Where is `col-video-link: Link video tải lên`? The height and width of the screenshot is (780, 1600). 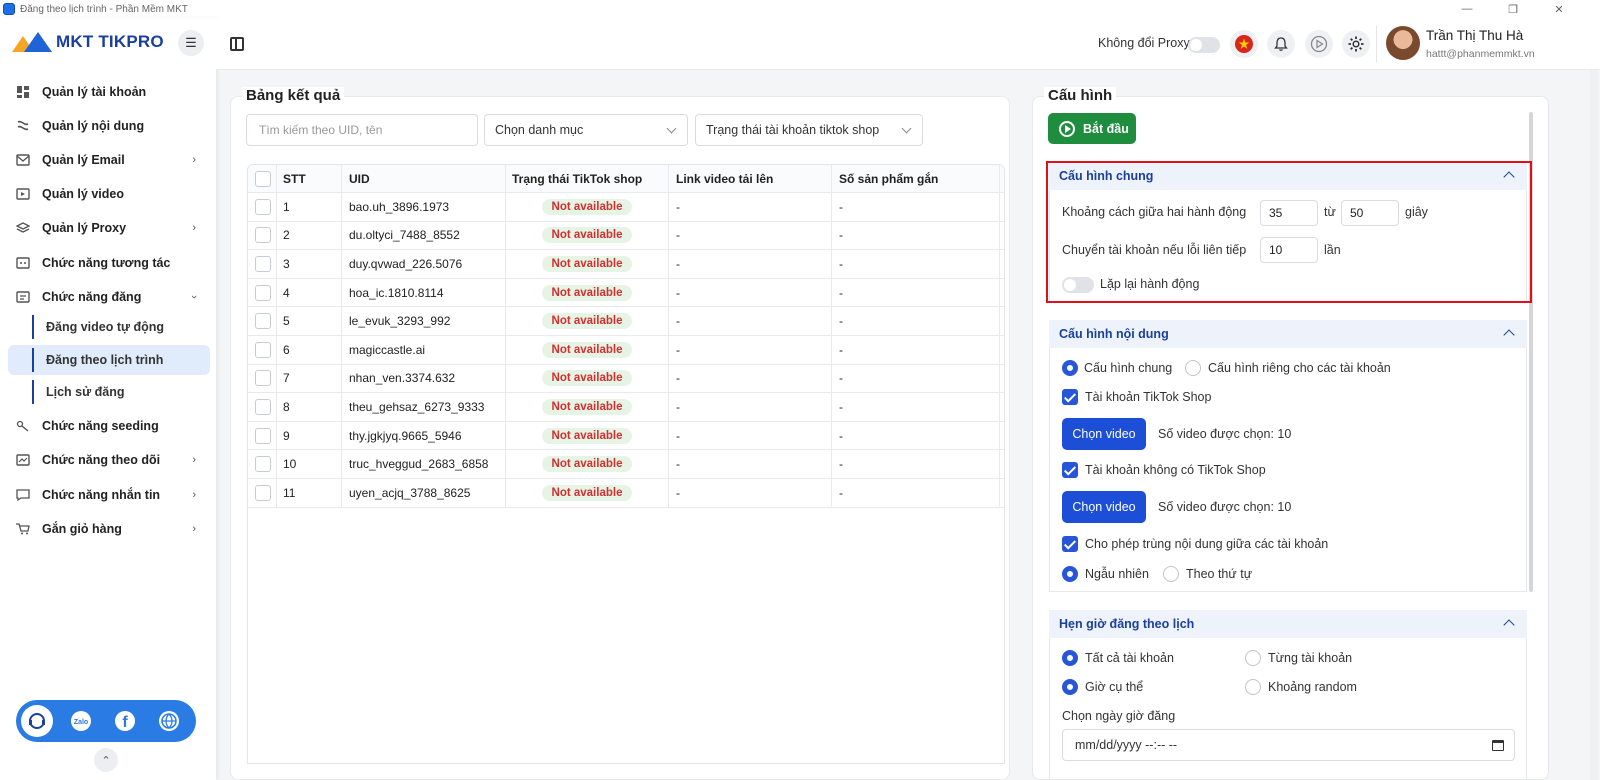
col-video-link: Link video tải lên is located at coordinates (750, 178).